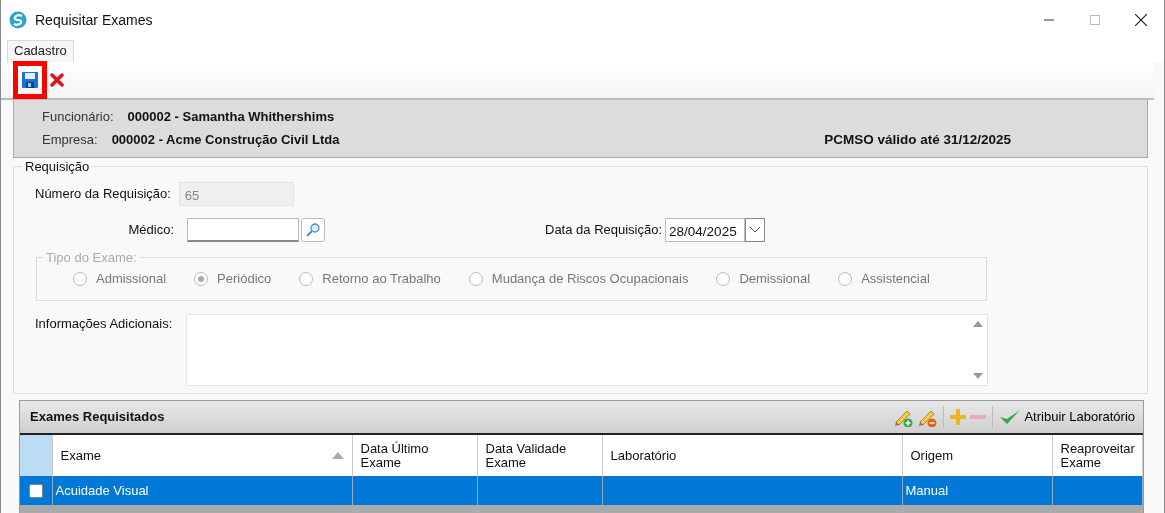 Image resolution: width=1165 pixels, height=513 pixels. I want to click on search-button, so click(313, 230).